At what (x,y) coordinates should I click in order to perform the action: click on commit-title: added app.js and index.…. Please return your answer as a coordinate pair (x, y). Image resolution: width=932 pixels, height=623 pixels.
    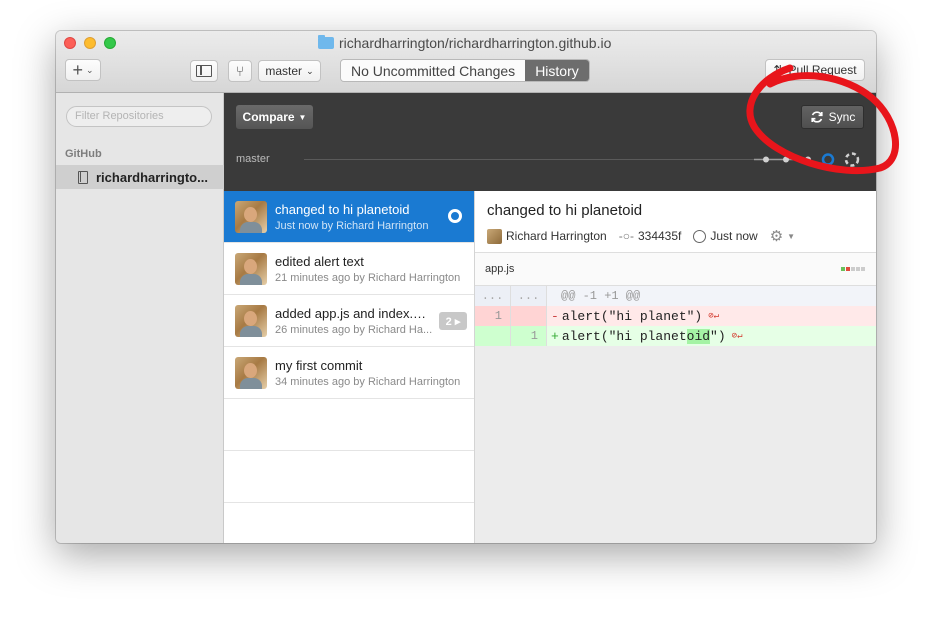
    Looking at the image, I should click on (351, 313).